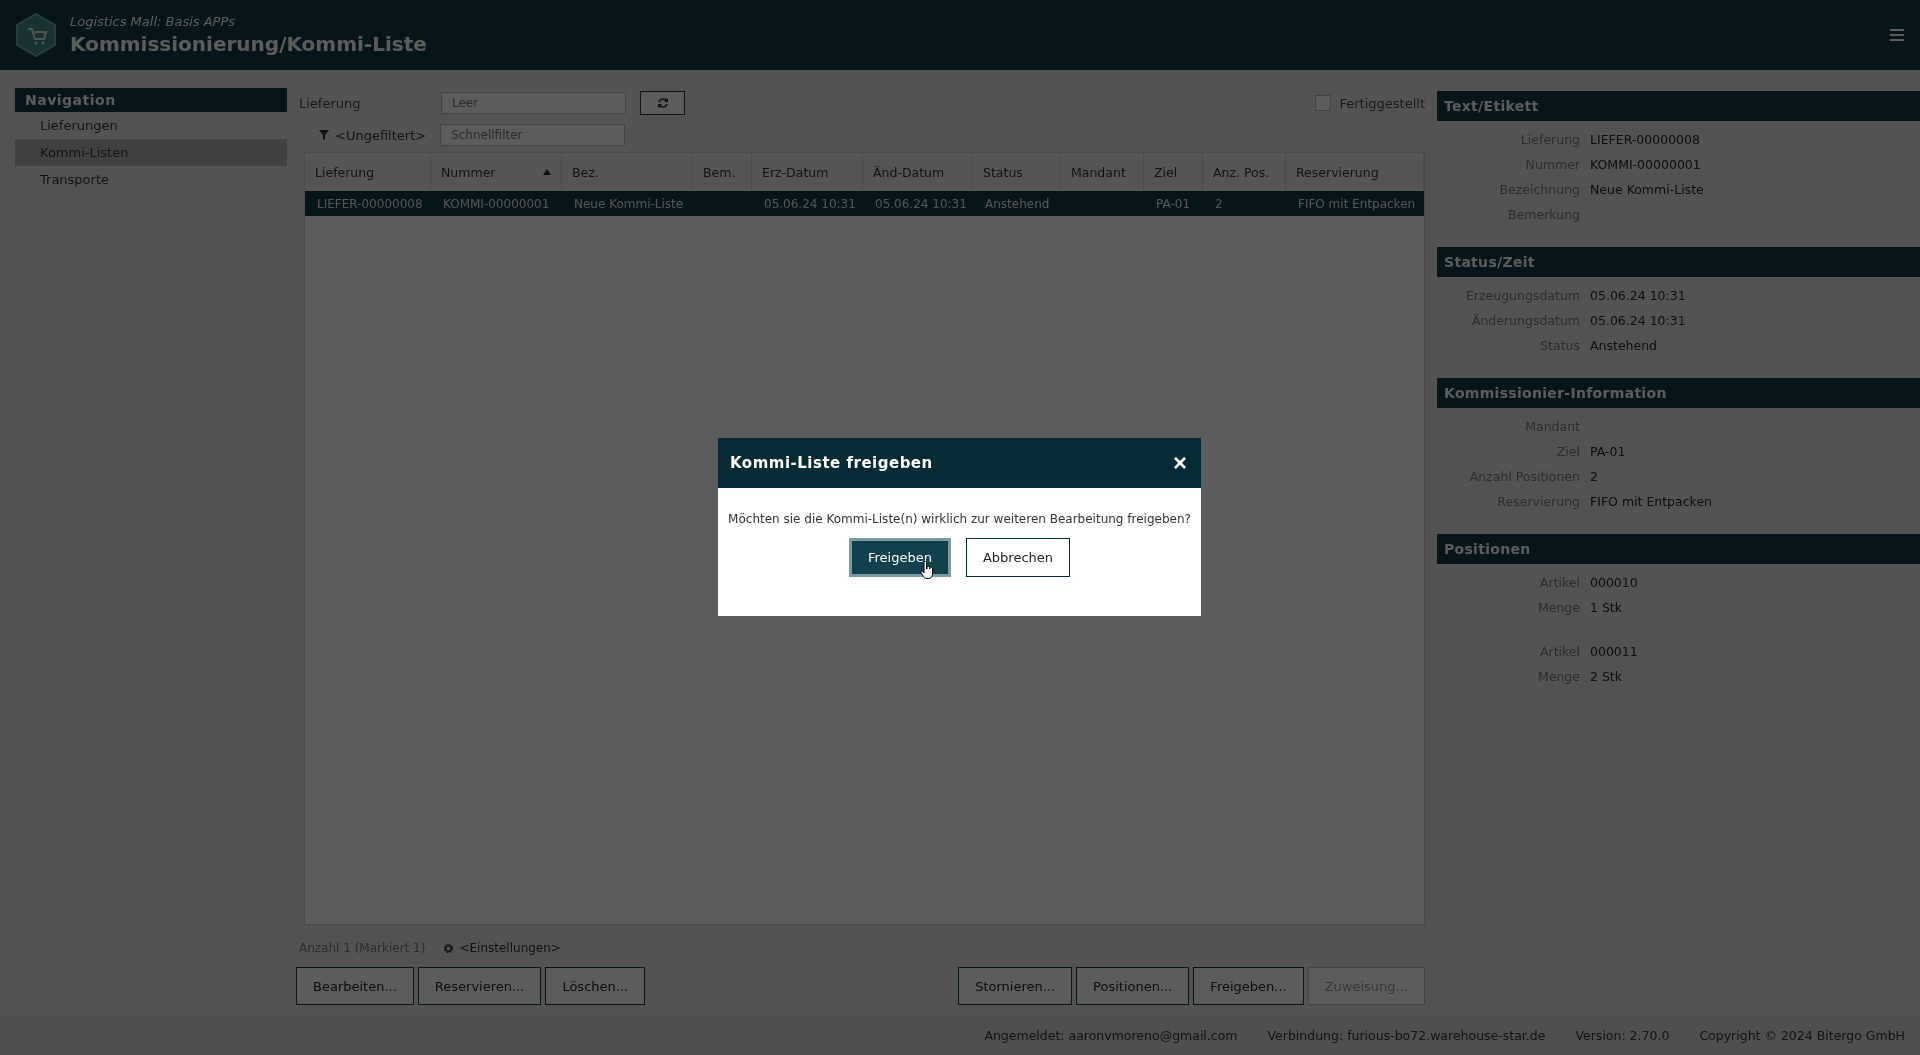  I want to click on section-header: Positionen, so click(1678, 549).